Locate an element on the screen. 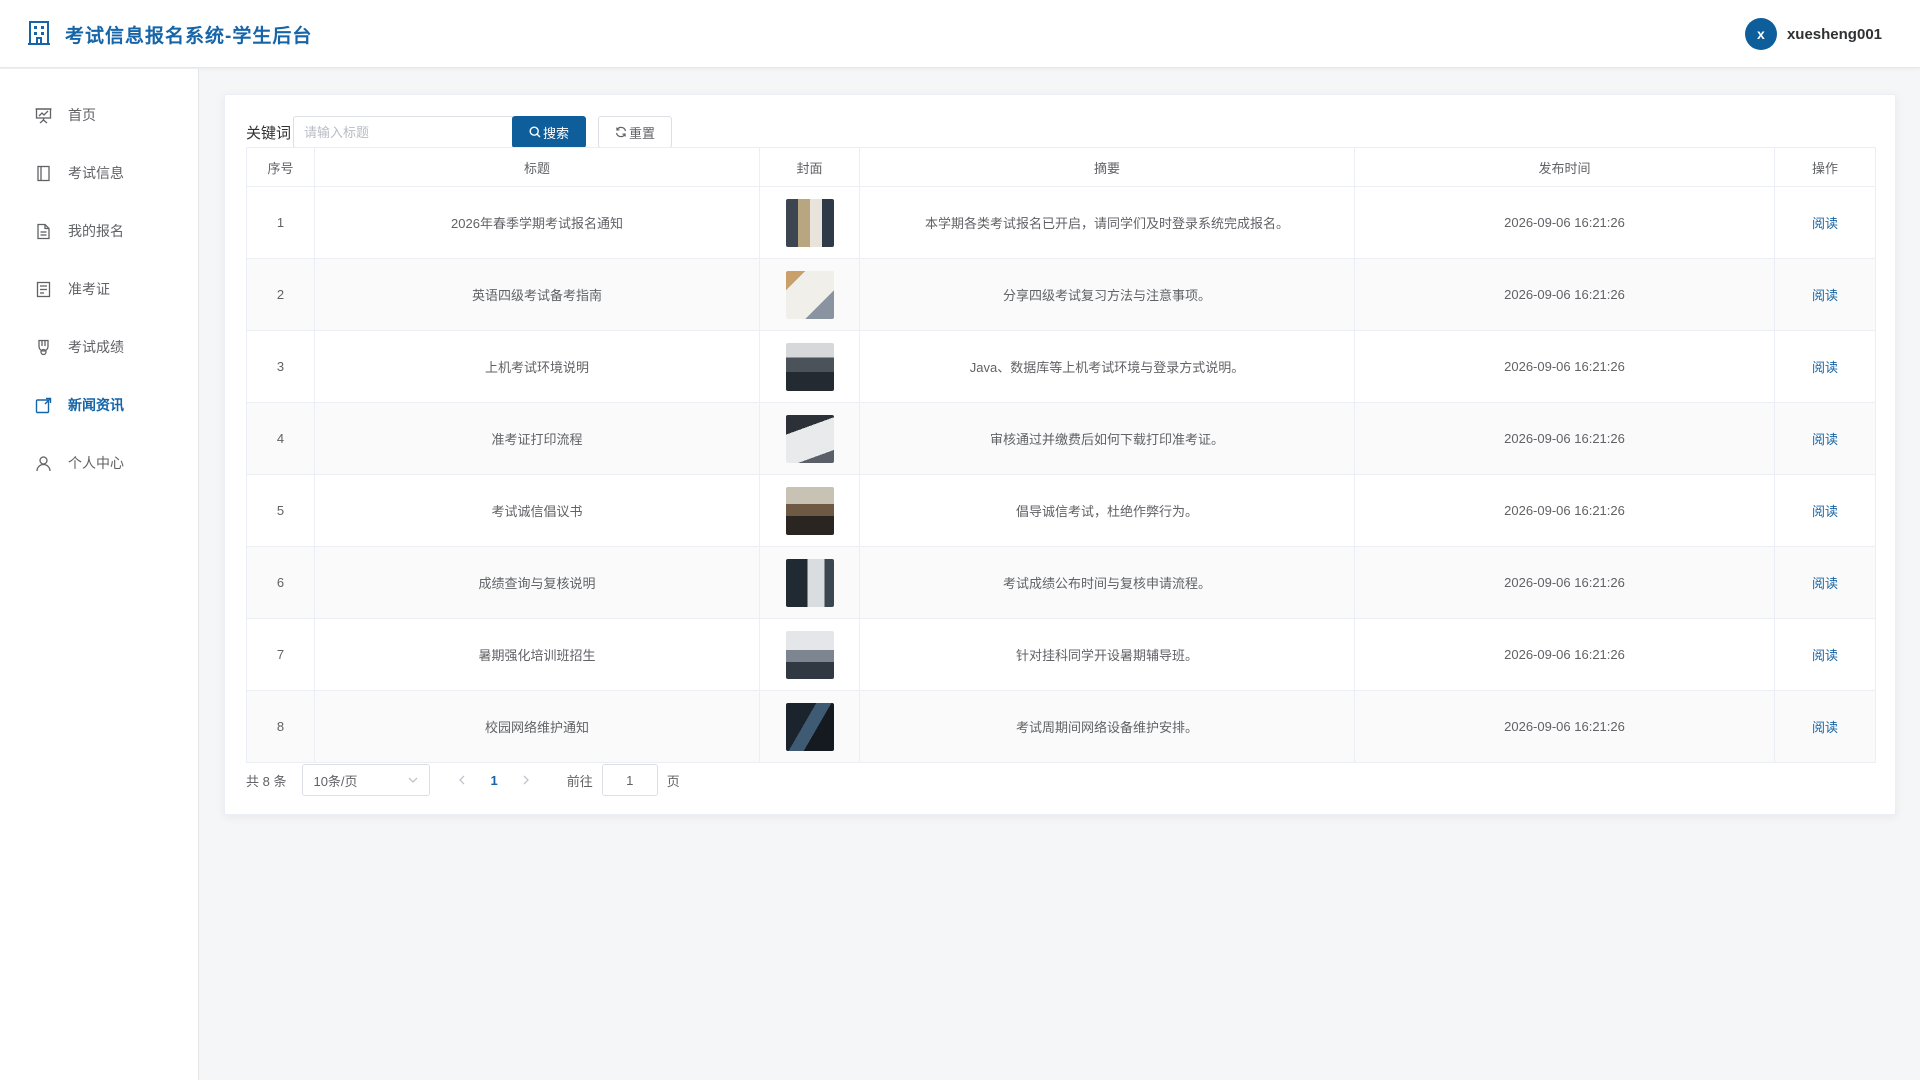 This screenshot has width=1920, height=1080. search-bar: 关键词 搜索 重置 is located at coordinates (459, 132).